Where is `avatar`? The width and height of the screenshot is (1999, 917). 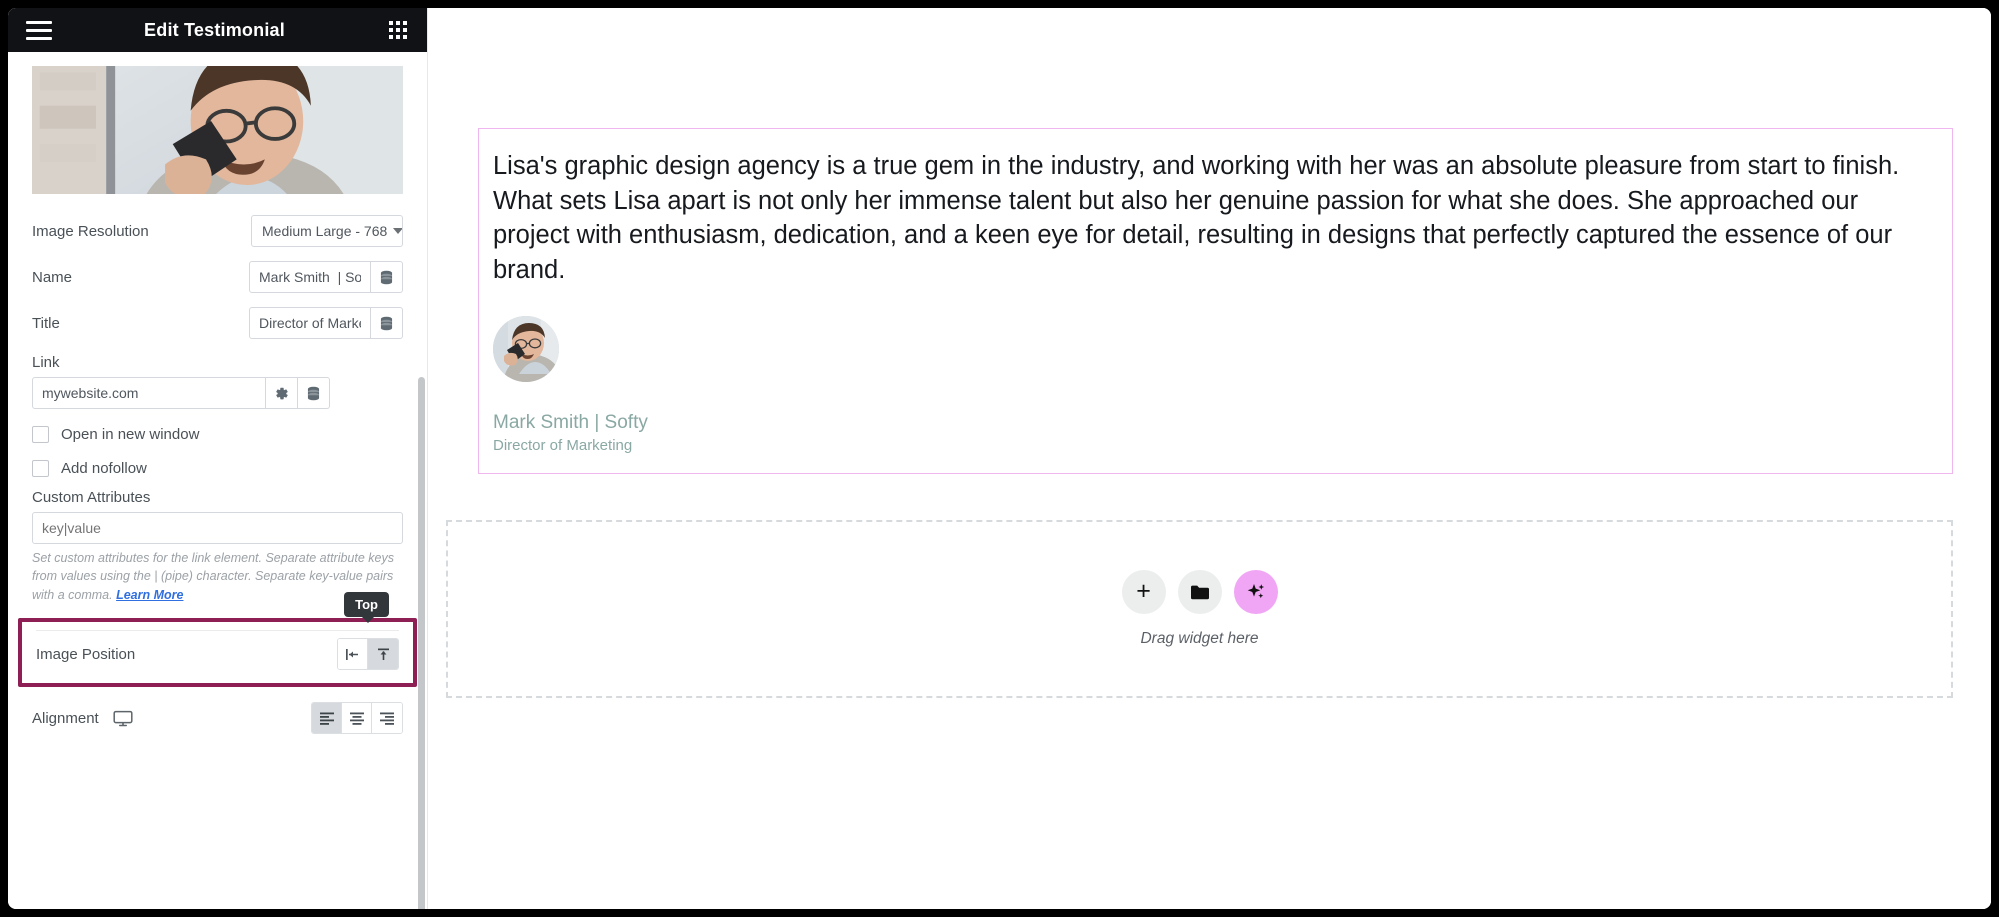
avatar is located at coordinates (526, 348).